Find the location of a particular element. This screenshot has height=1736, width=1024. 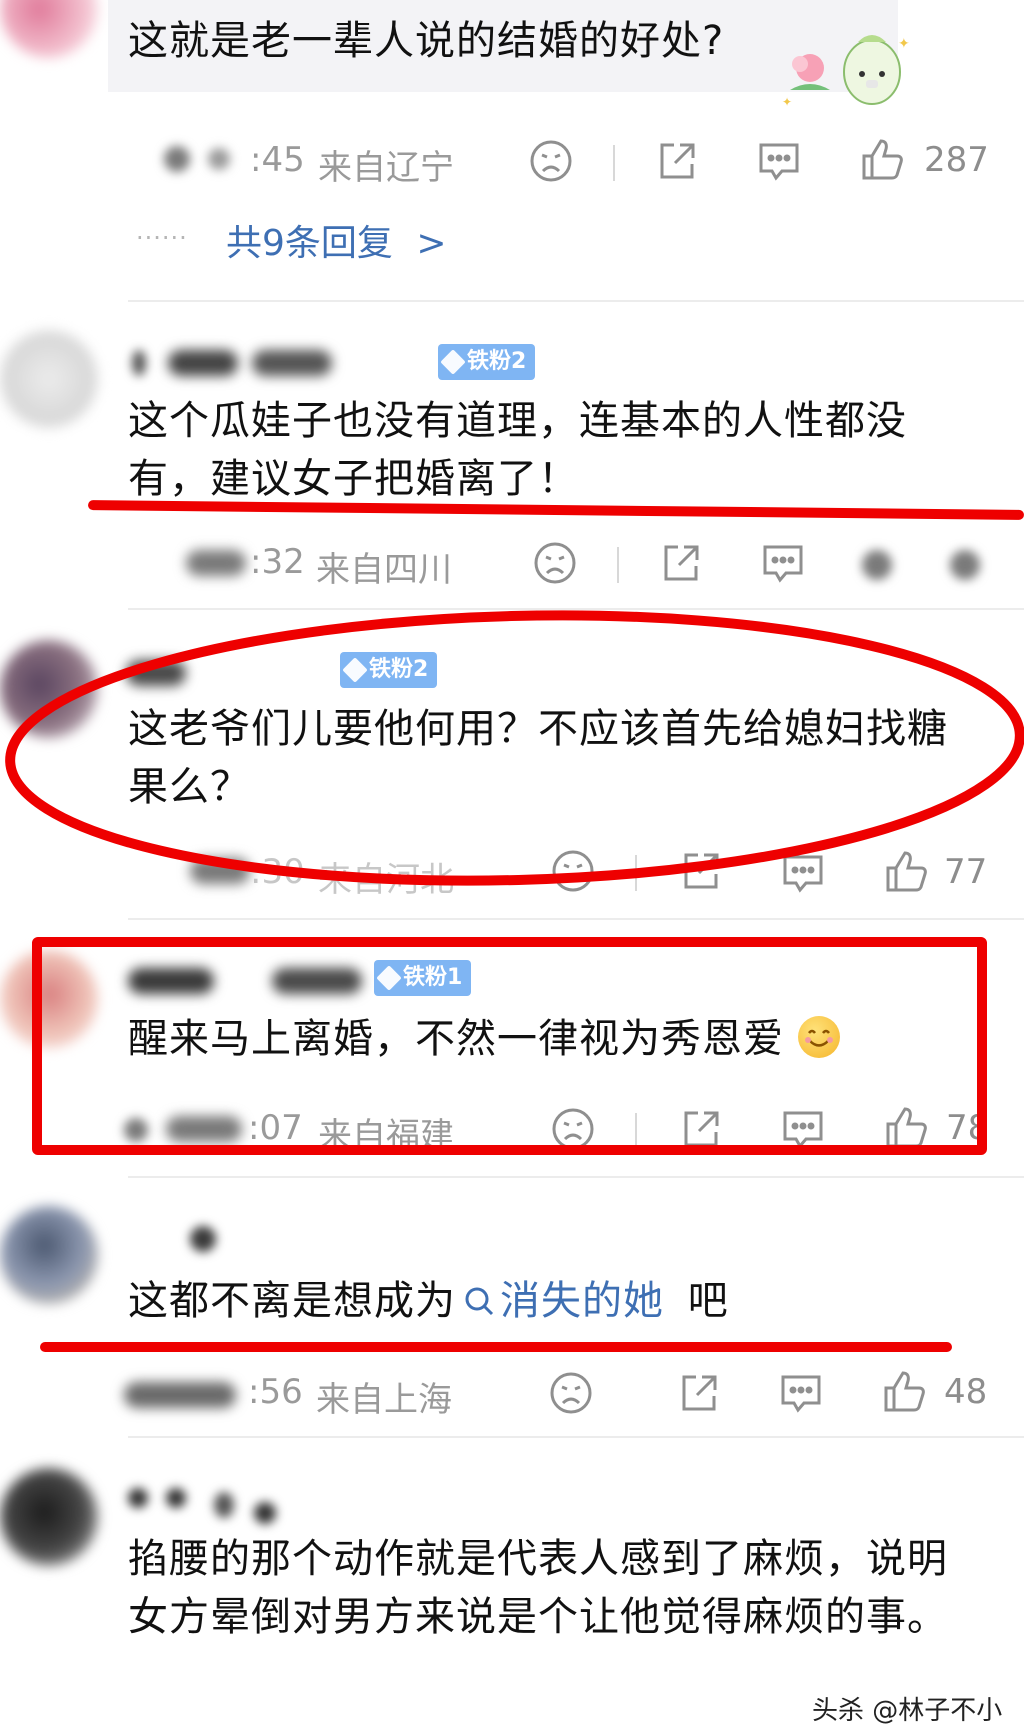

annotation-underline is located at coordinates (496, 1347).